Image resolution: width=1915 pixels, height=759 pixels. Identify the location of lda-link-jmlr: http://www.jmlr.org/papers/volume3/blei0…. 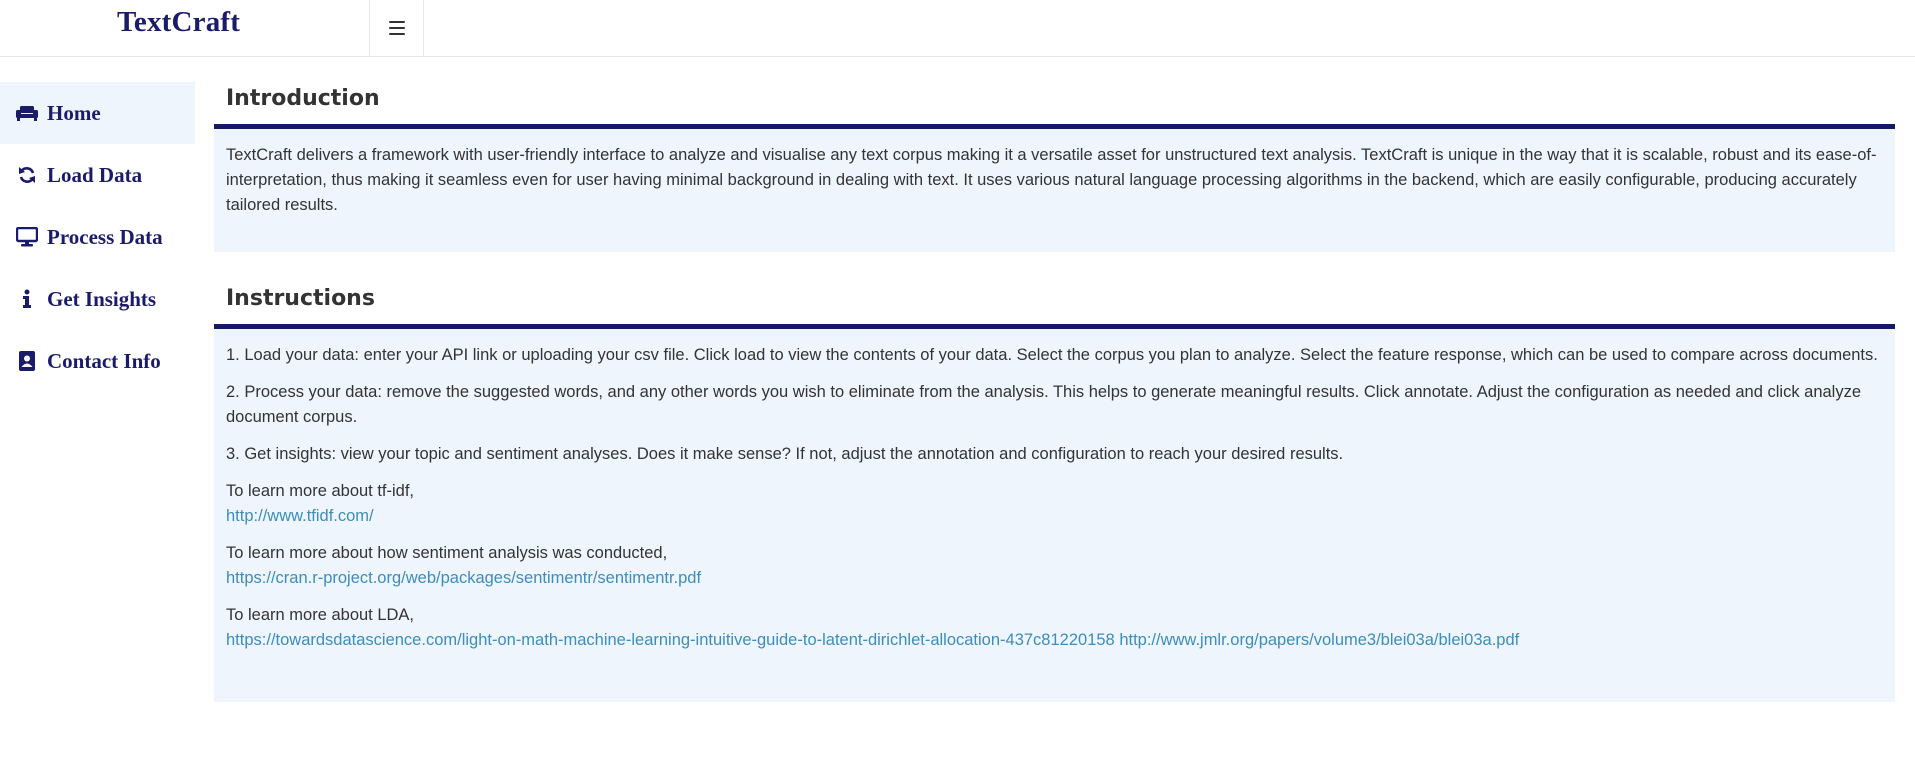
(1319, 640).